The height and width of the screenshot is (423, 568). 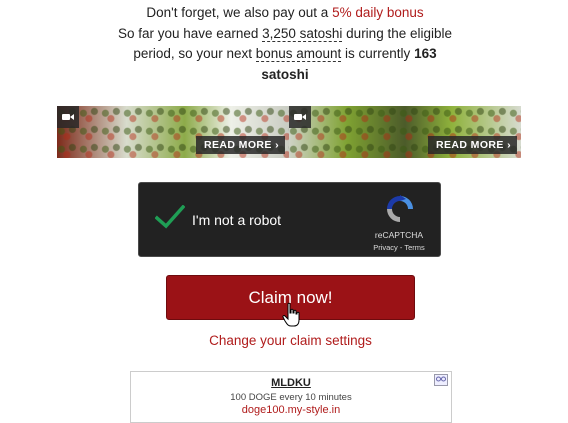 What do you see at coordinates (441, 380) in the screenshot?
I see `ad-choices-icon` at bounding box center [441, 380].